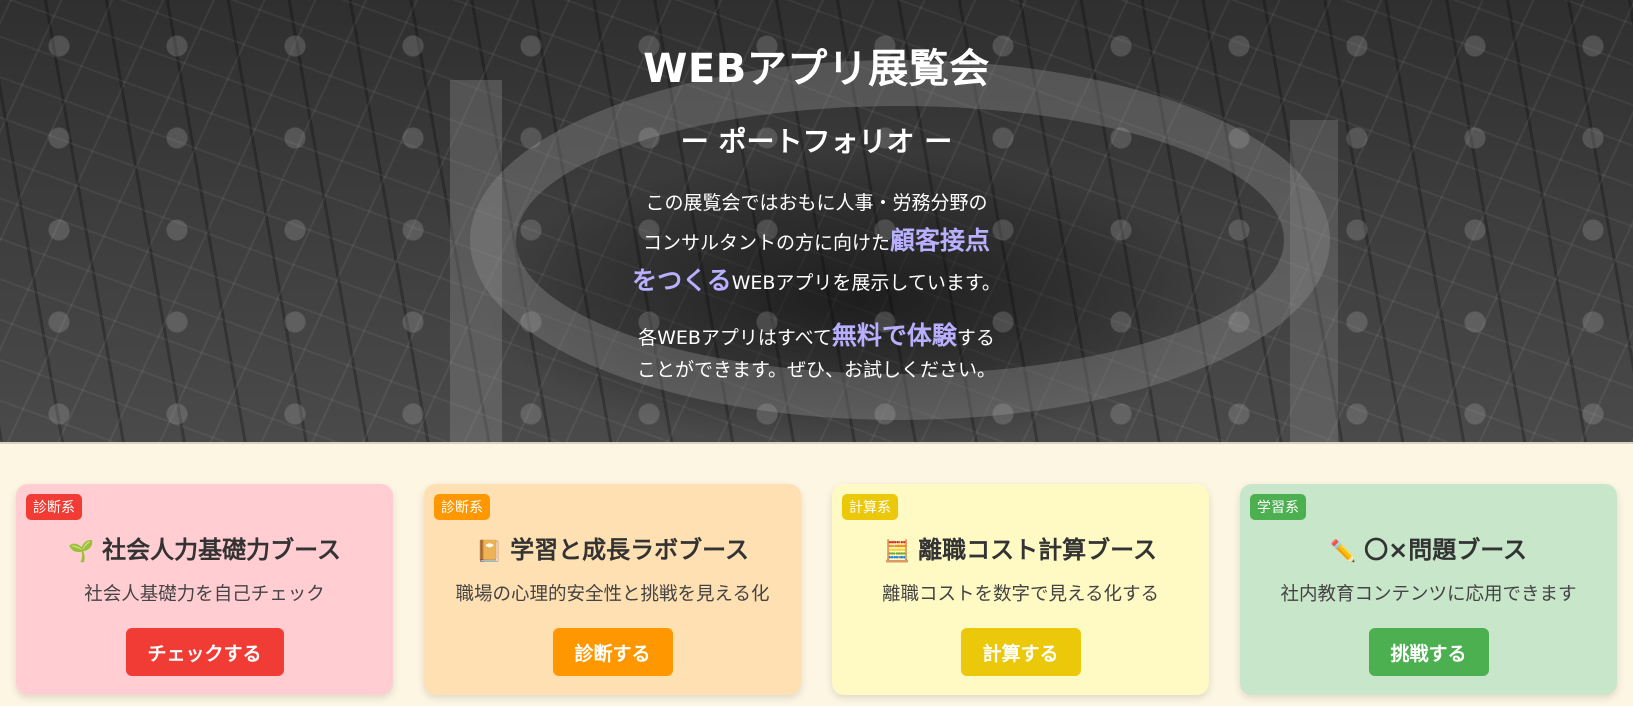  What do you see at coordinates (766, 243) in the screenshot?
I see `hero-intro-text: コンサルタントの方に向けた` at bounding box center [766, 243].